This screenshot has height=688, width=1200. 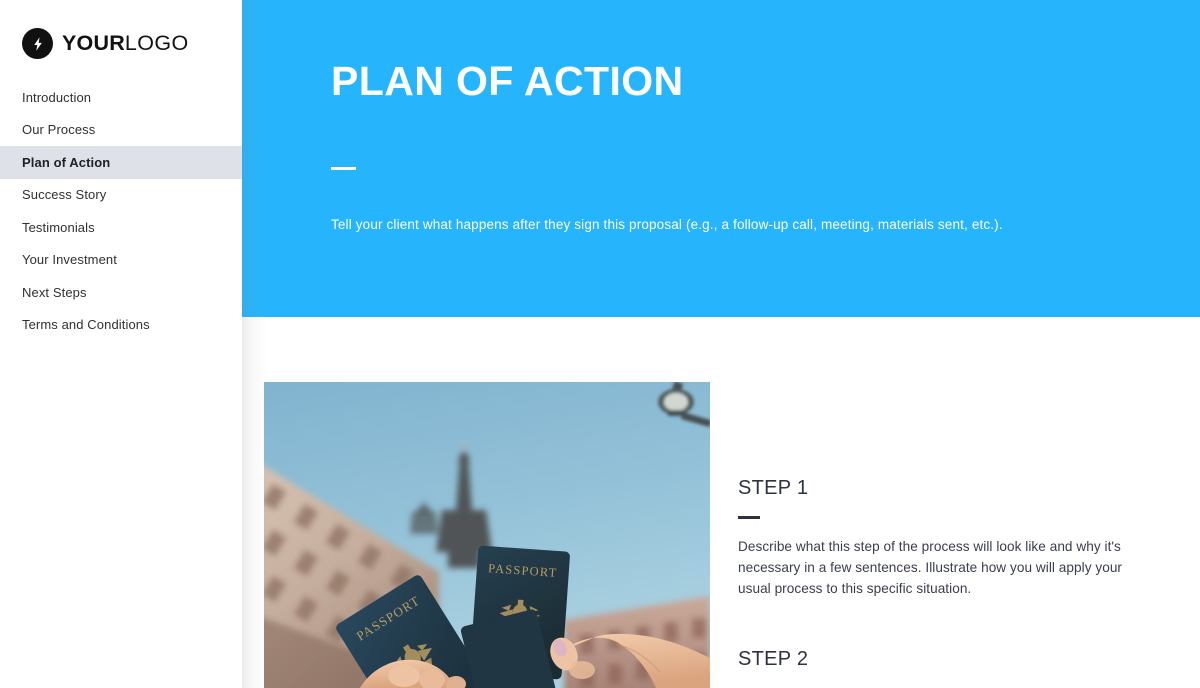 I want to click on sidebar-item-label: Your Investment, so click(x=69, y=260).